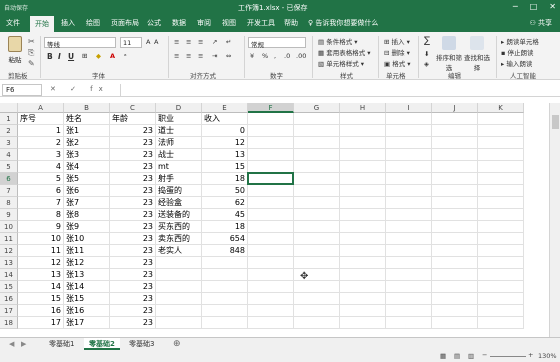  Describe the element at coordinates (287, 56) in the screenshot. I see `increase-decimal-icon: .0` at that location.